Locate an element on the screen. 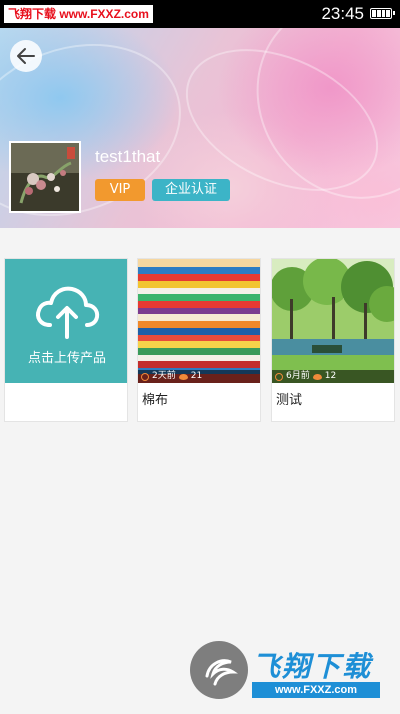 This screenshot has width=400, height=714. striped-fabric-image is located at coordinates (199, 321).